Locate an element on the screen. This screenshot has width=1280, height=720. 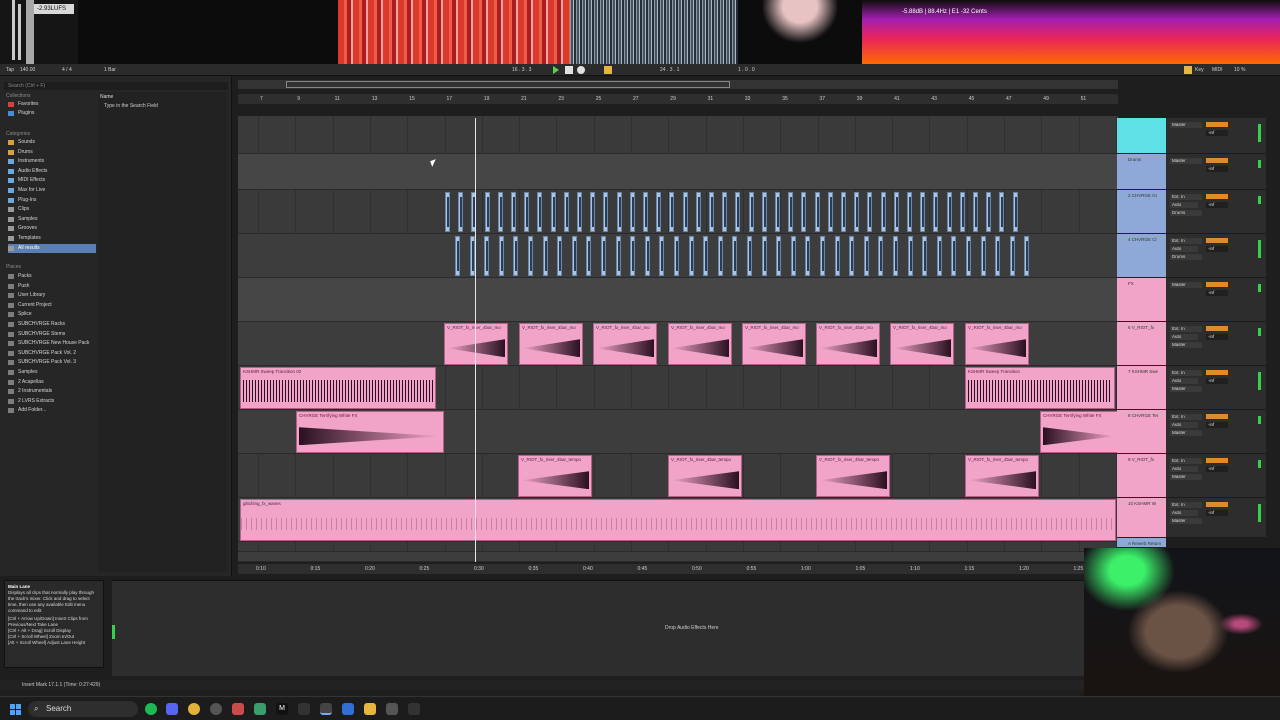
place-item: User Library is located at coordinates (52, 295).